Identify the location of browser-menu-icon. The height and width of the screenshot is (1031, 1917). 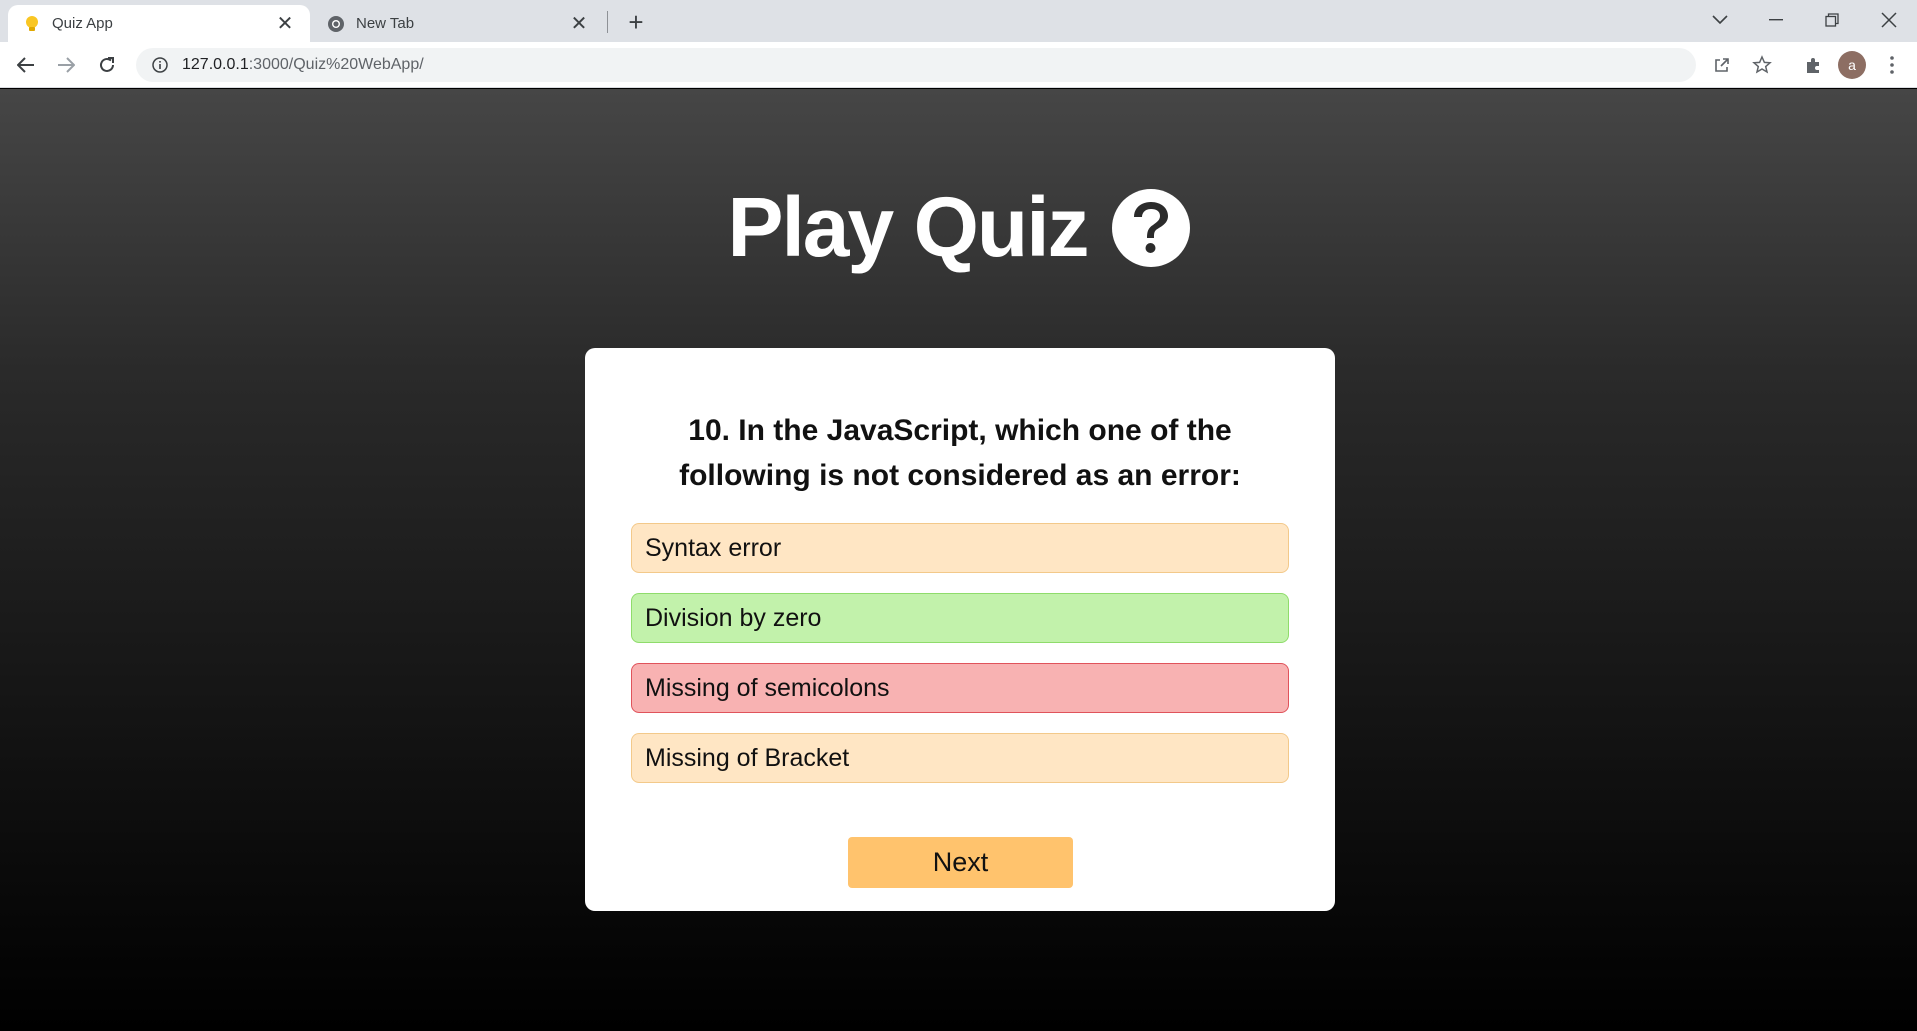
(1892, 65).